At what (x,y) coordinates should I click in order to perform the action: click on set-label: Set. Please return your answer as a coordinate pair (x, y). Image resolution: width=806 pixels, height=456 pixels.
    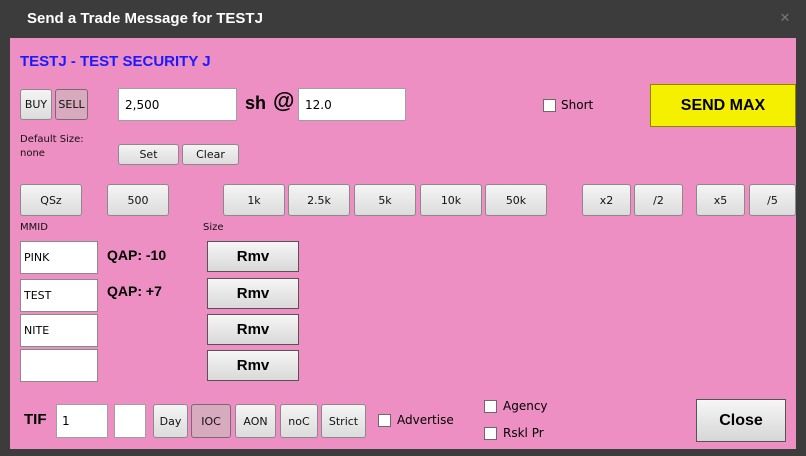
    Looking at the image, I should click on (148, 154).